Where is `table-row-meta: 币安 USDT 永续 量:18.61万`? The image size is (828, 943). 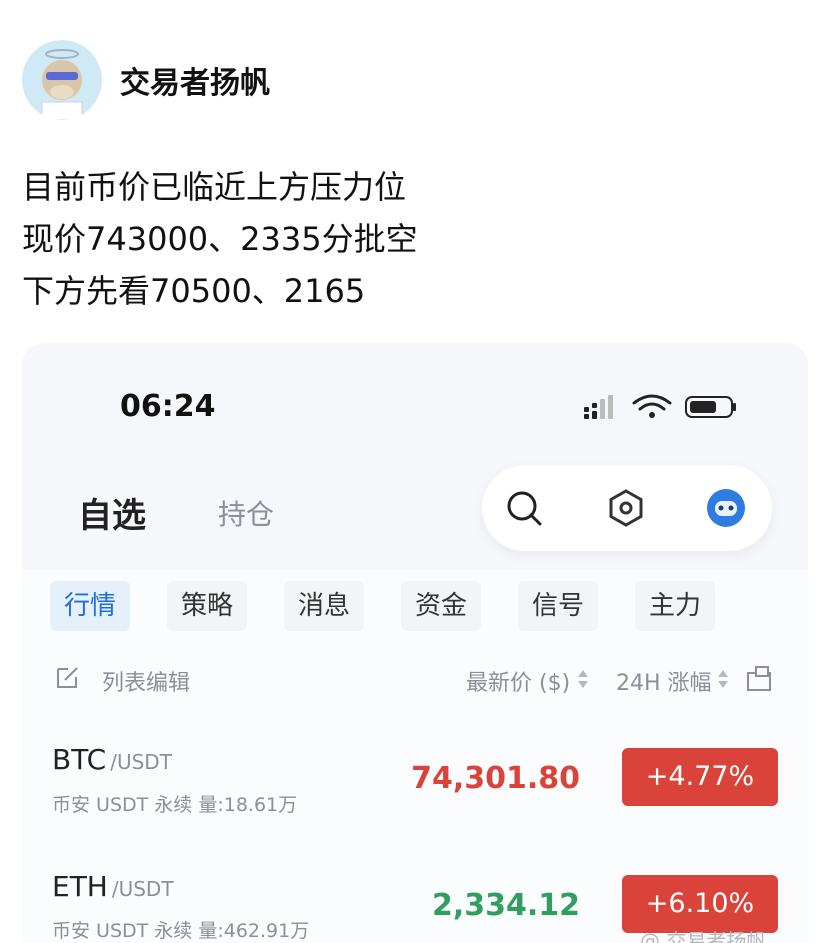 table-row-meta: 币安 USDT 永续 量:18.61万 is located at coordinates (175, 805).